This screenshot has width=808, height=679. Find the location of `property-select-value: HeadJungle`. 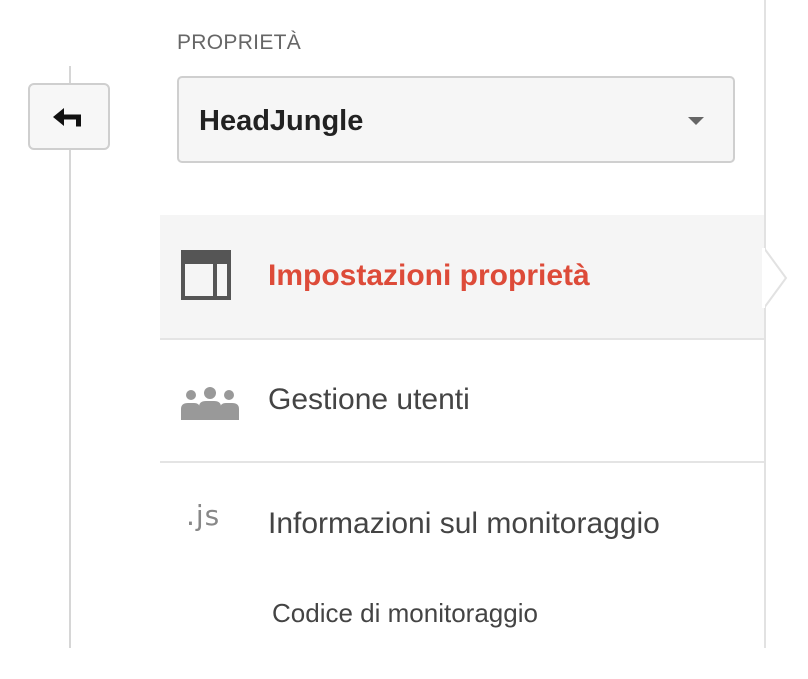

property-select-value: HeadJungle is located at coordinates (281, 121).